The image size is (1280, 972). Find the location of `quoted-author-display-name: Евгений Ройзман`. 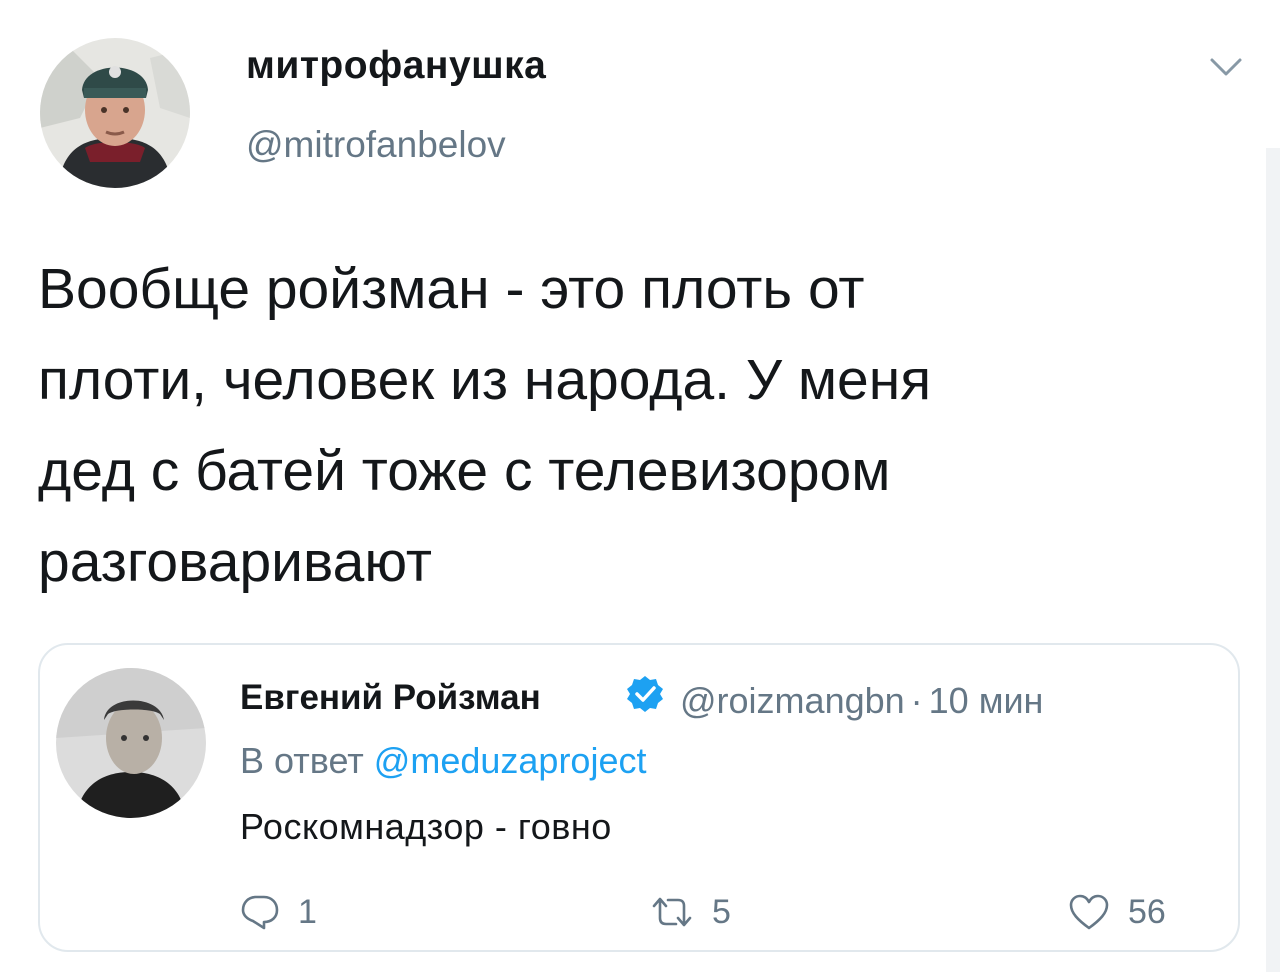

quoted-author-display-name: Евгений Ройзман is located at coordinates (390, 698).